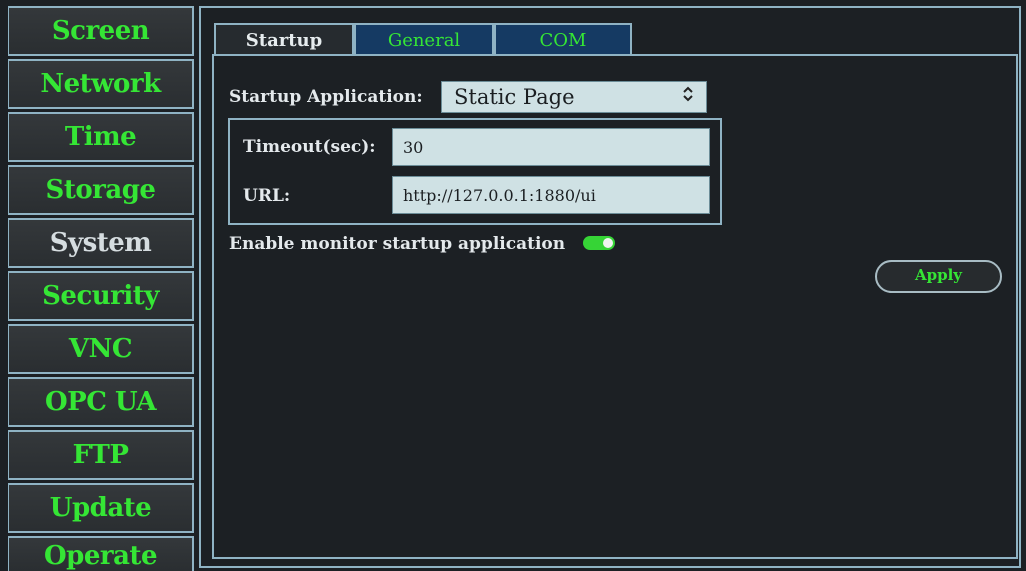 The width and height of the screenshot is (1026, 571). I want to click on timeout-label: Timeout(sec):, so click(309, 147).